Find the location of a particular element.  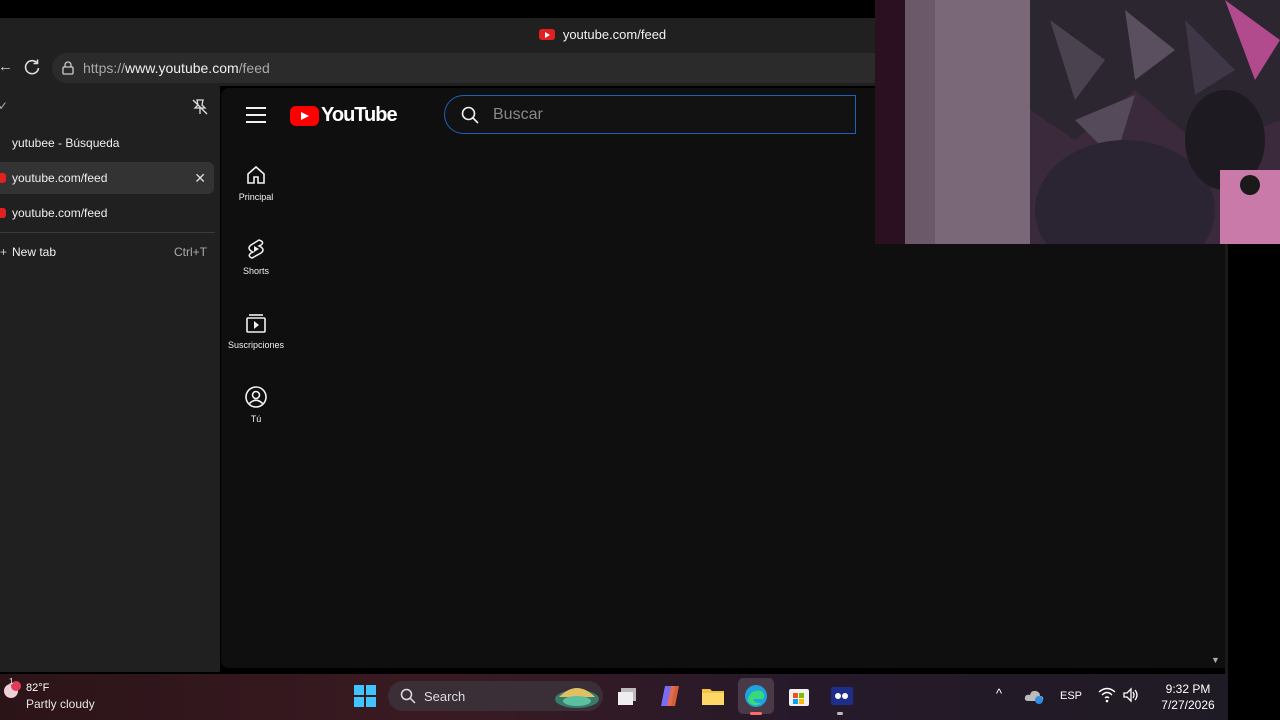

nav-principal: Principal is located at coordinates (256, 182).